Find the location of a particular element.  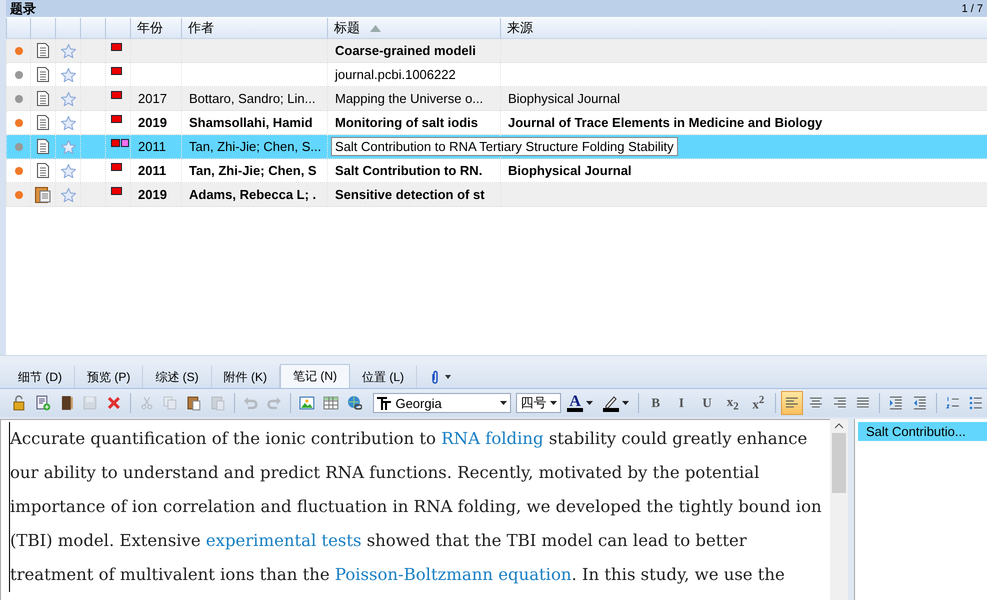

font-type-icon is located at coordinates (384, 403).